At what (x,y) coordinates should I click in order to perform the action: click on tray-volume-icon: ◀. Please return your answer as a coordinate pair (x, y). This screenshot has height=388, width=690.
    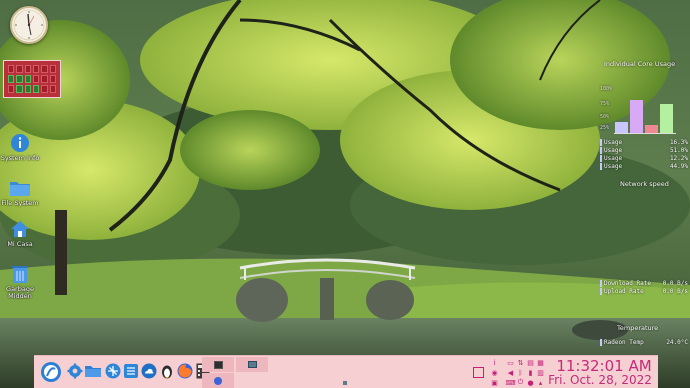
    Looking at the image, I should click on (510, 372).